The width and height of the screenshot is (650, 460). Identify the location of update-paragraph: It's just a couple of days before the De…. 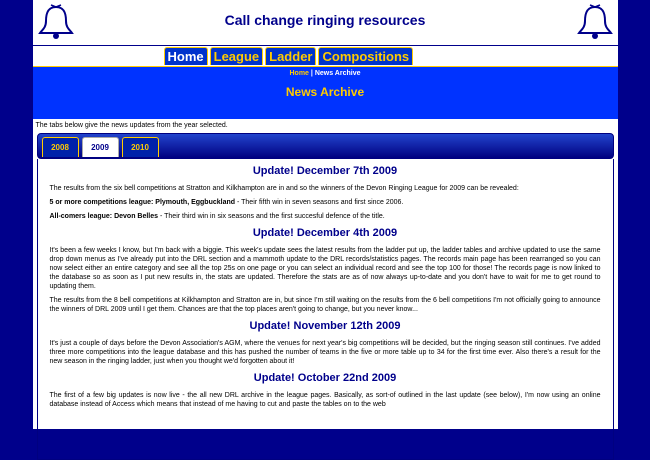
(325, 352).